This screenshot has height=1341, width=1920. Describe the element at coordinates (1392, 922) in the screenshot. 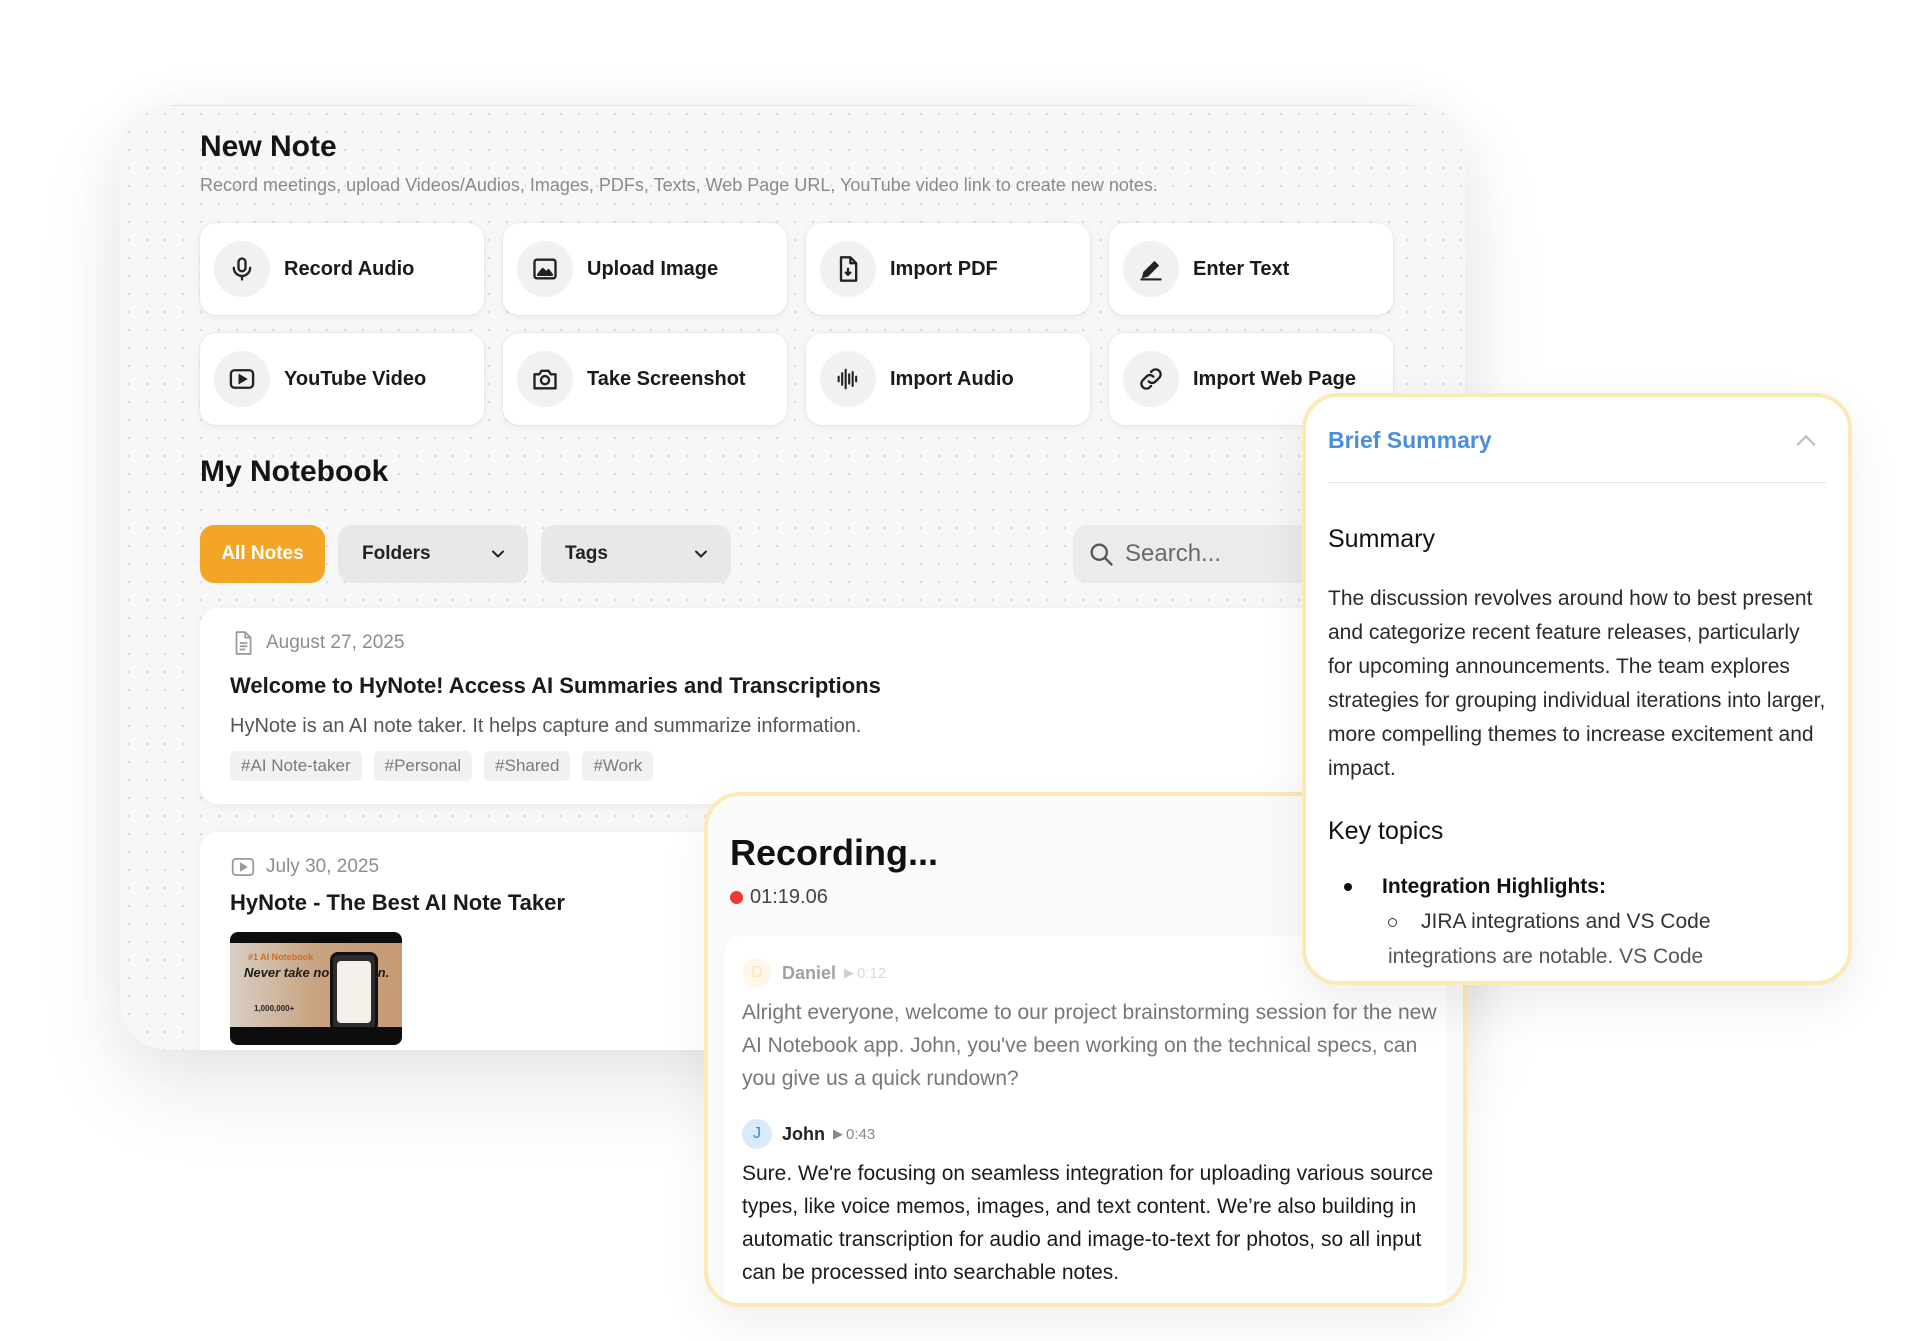

I see `circle-bullet-icon` at that location.